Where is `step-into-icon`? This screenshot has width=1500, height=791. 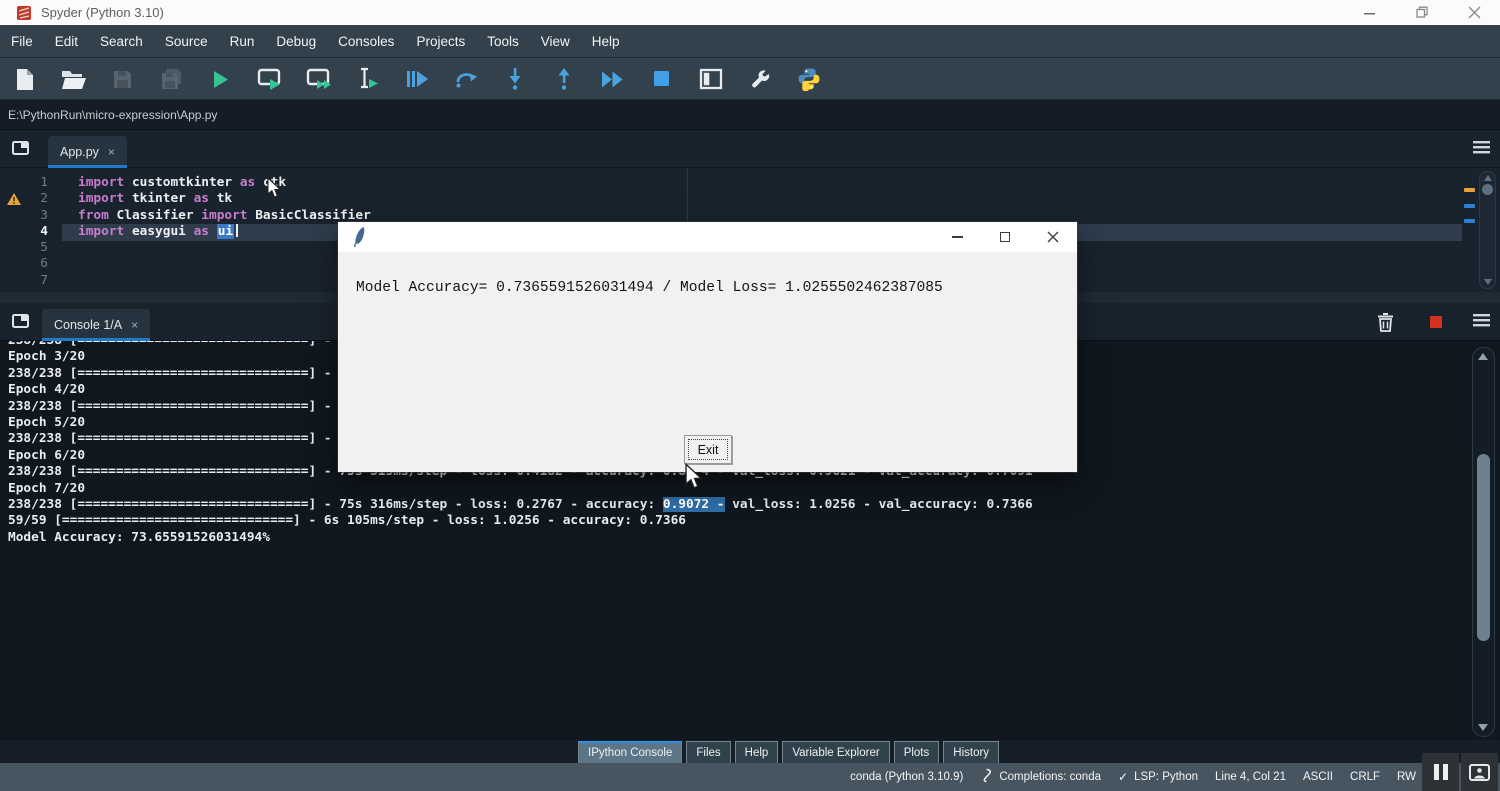 step-into-icon is located at coordinates (514, 79).